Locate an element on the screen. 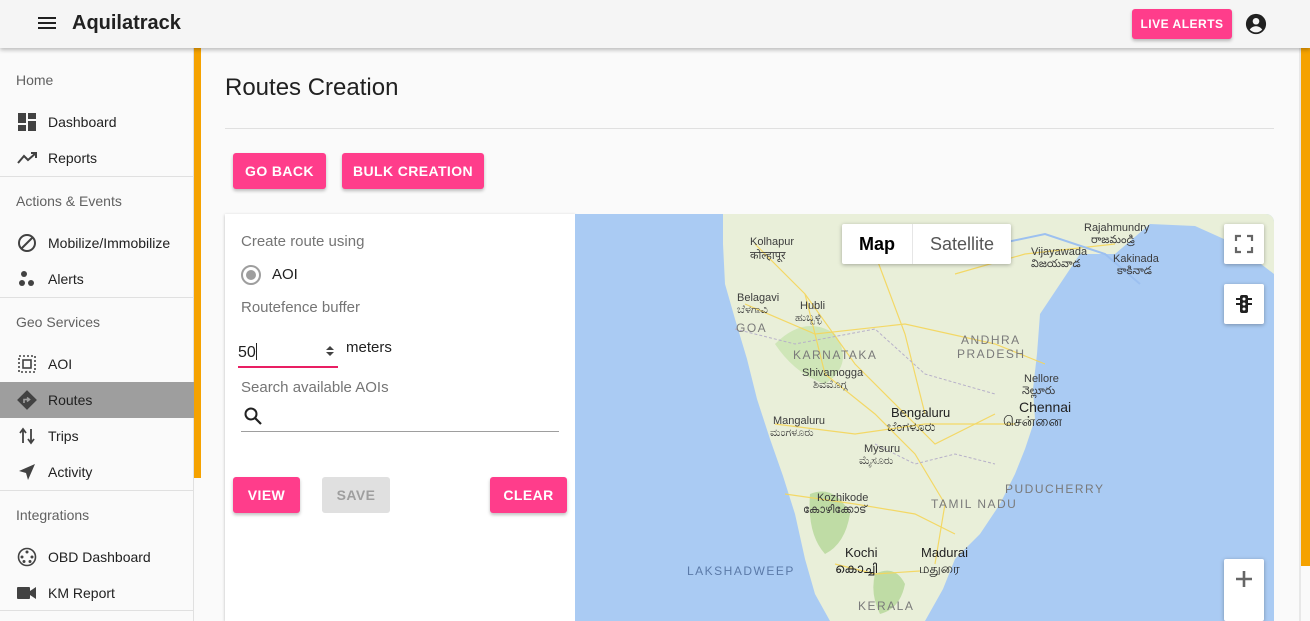 The image size is (1310, 621). sidebar-item-activity: Activity is located at coordinates (97, 472).